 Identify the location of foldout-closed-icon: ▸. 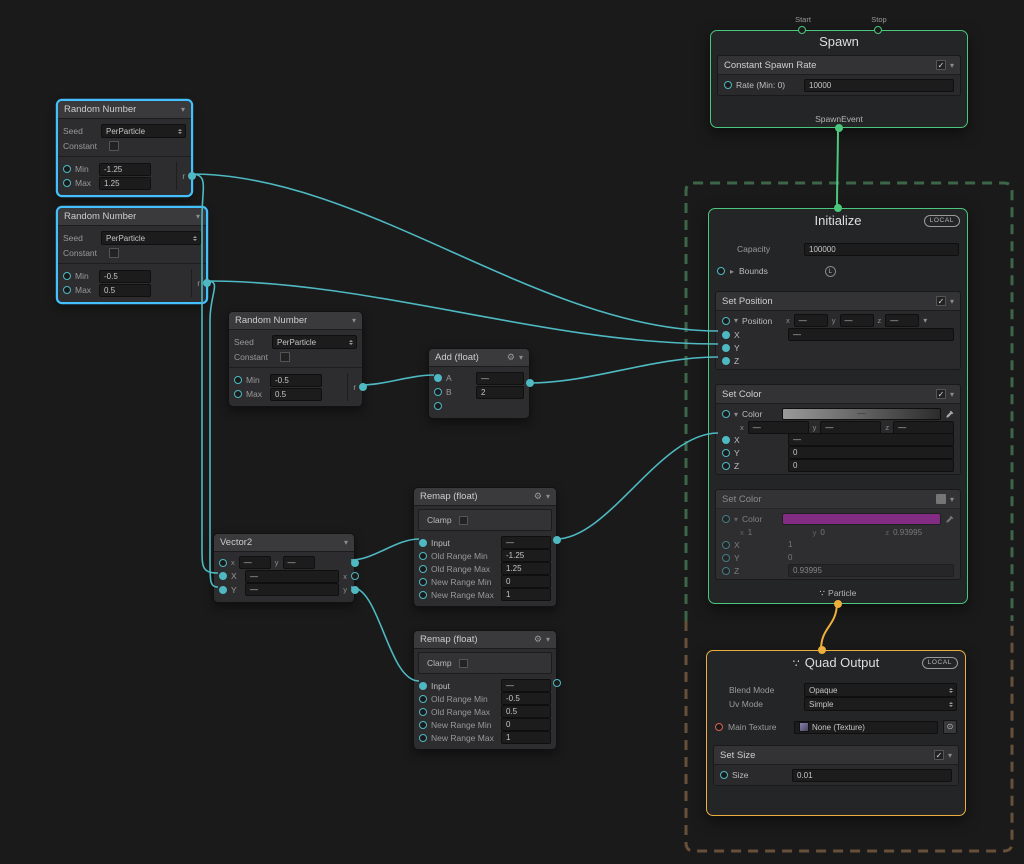
(732, 271).